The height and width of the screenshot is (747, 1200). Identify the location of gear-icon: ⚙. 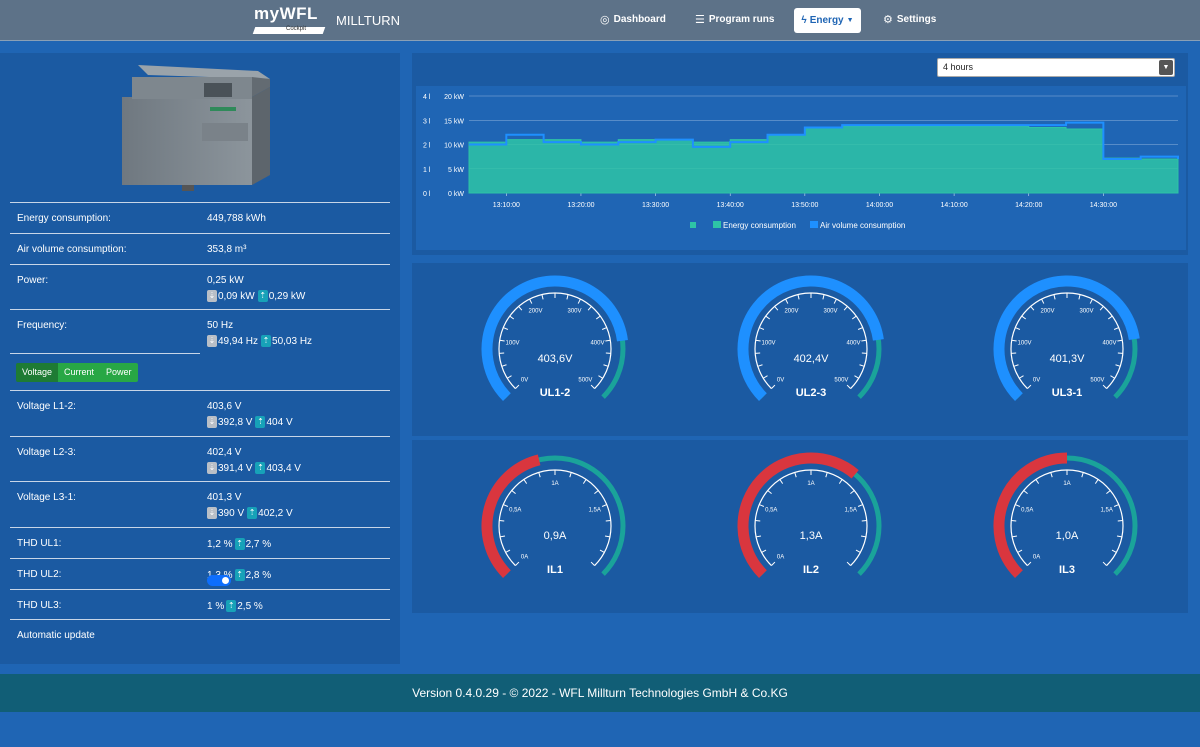
(888, 20).